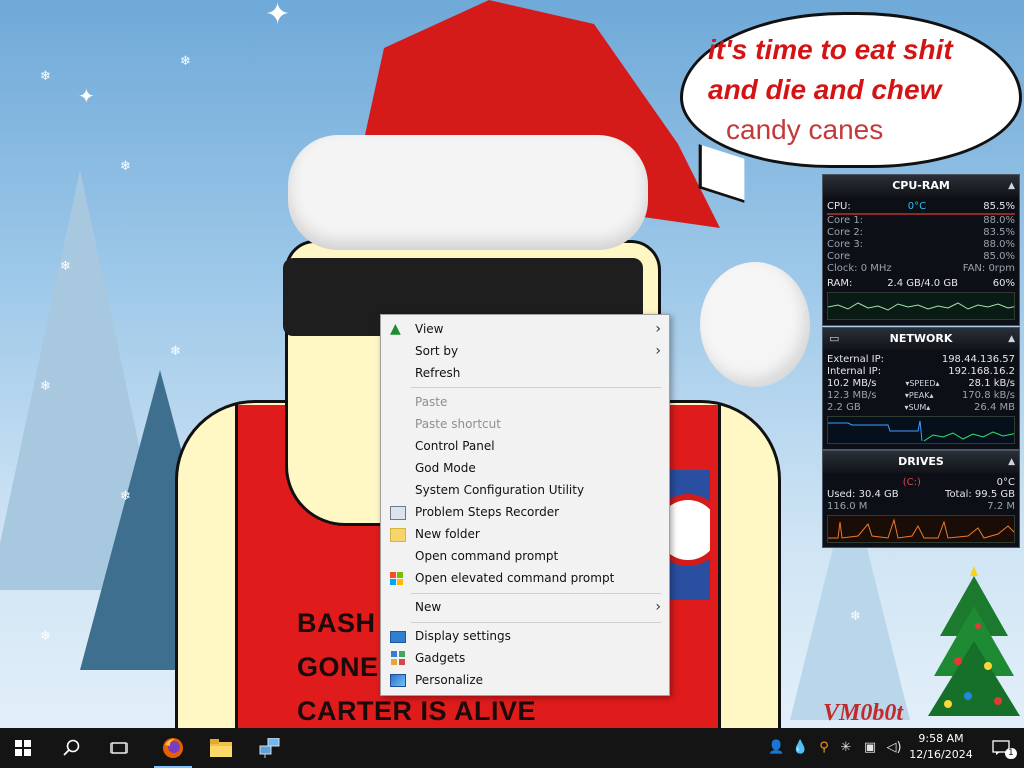 This screenshot has width=1024, height=768. I want to click on cpu-row: CPU: 0°C 85.5%, so click(921, 207).